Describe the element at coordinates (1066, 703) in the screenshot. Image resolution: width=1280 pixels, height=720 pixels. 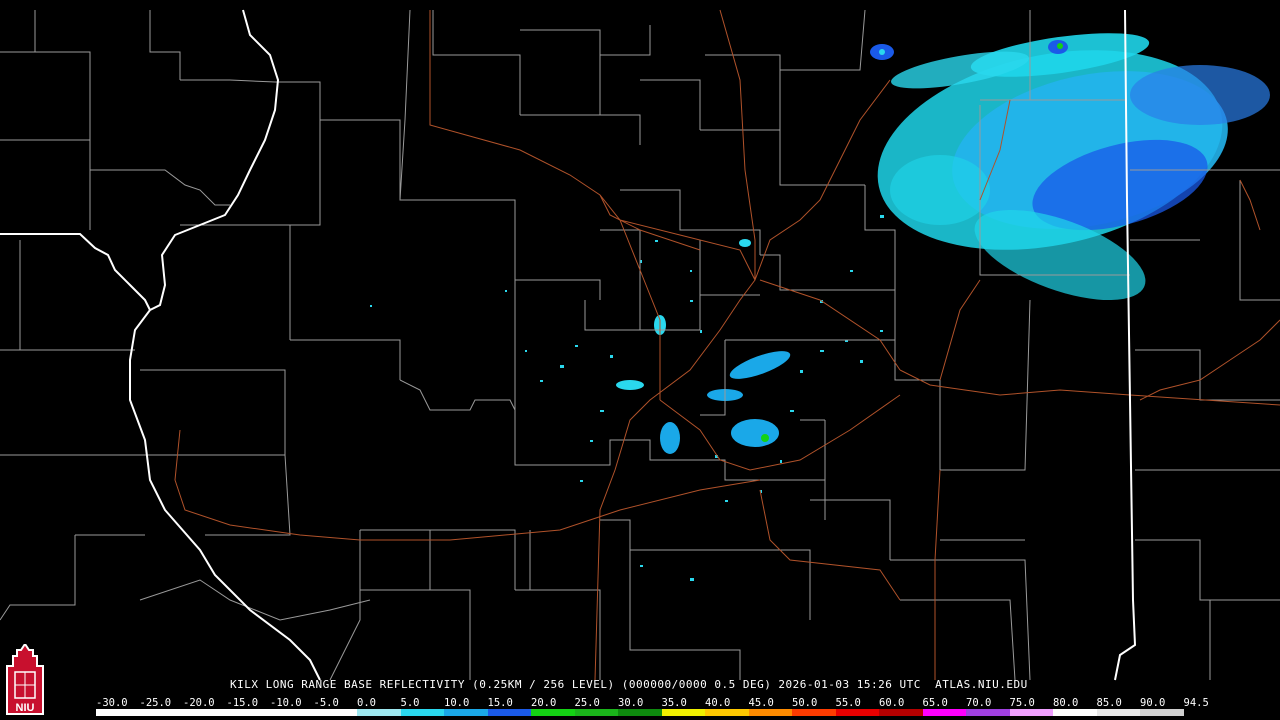
I see `colorbar-label: 80.0` at that location.